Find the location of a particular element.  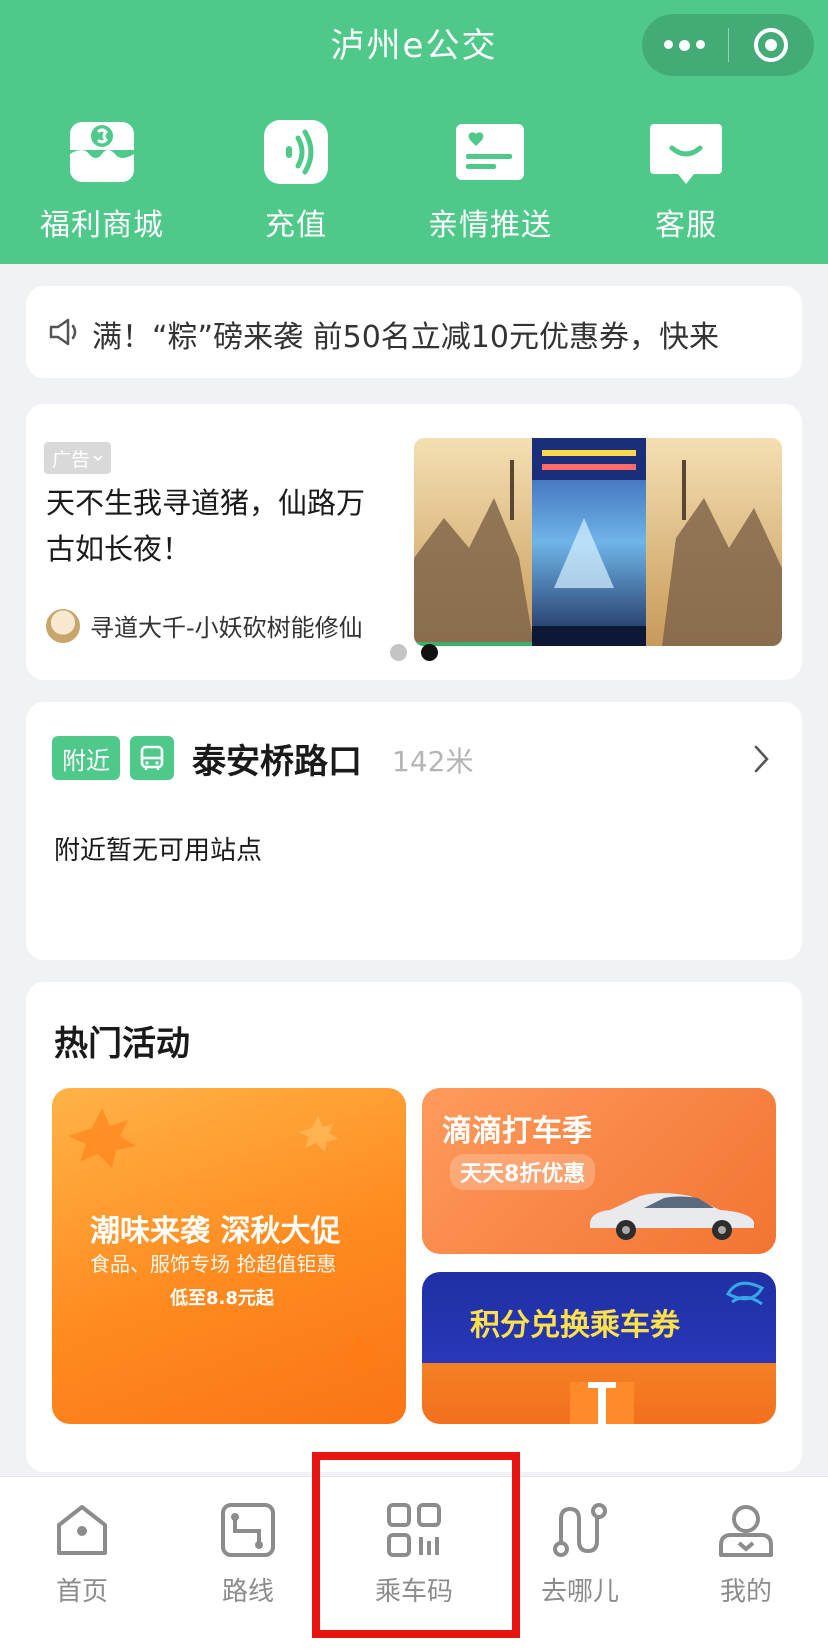

tab-route: 路线 is located at coordinates (248, 1553).